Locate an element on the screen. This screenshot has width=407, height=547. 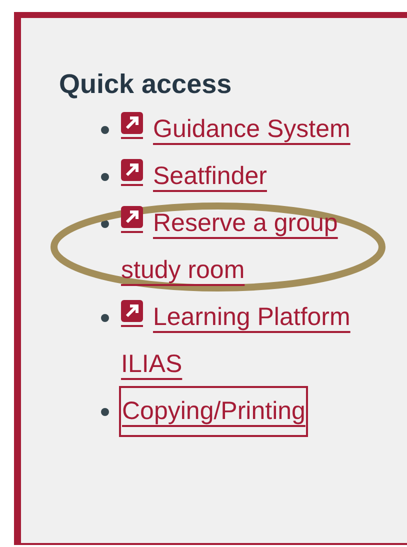
quick-access-link: Learning Platform ILIAS is located at coordinates (249, 341).